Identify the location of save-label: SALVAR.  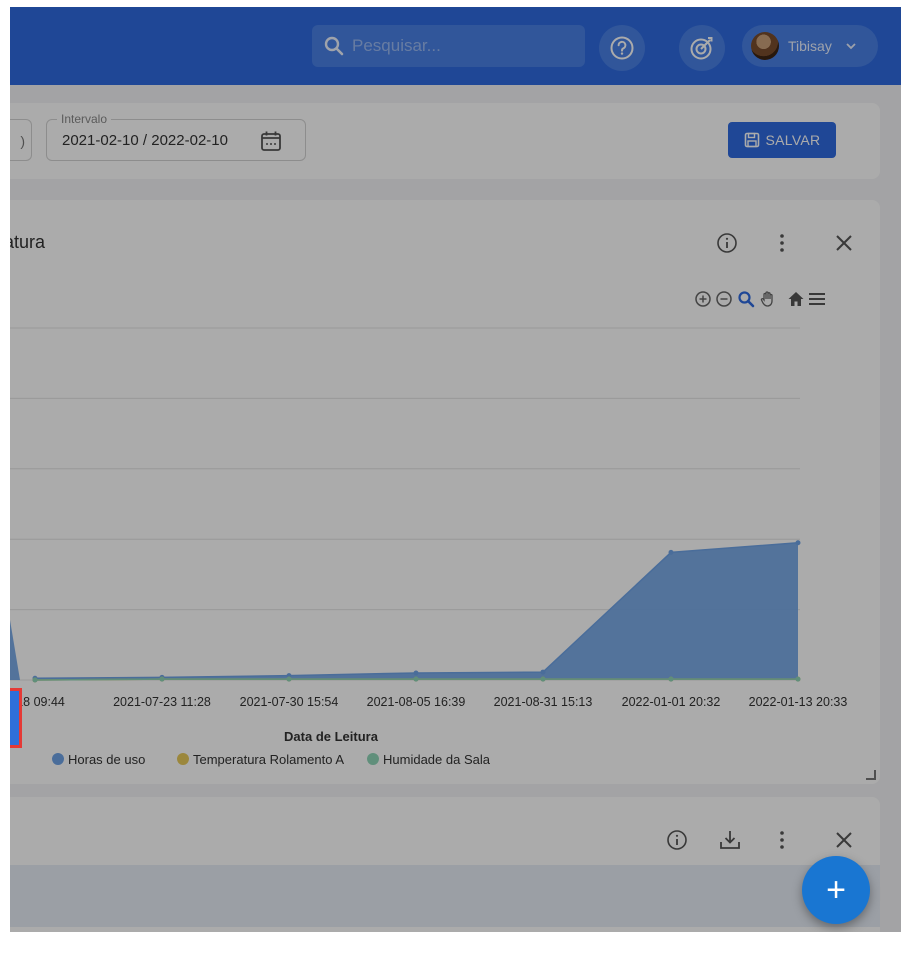
(793, 140).